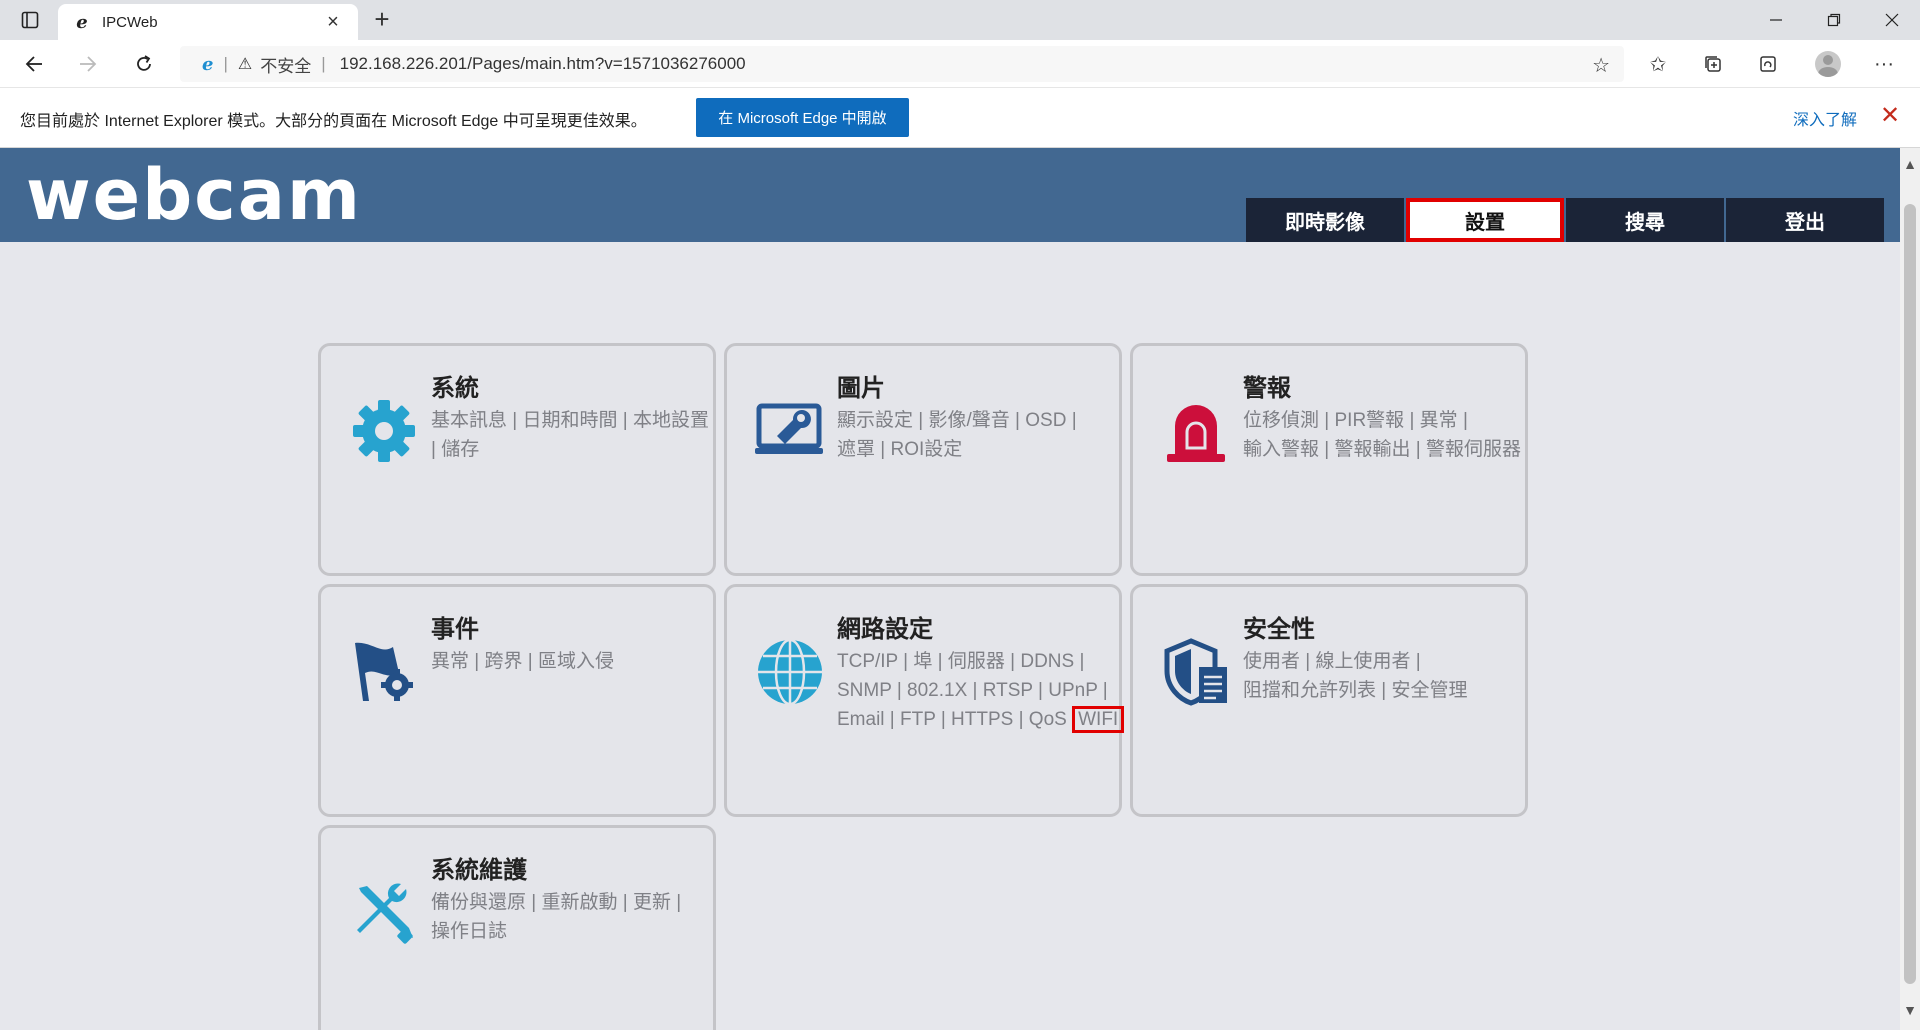  Describe the element at coordinates (479, 870) in the screenshot. I see `card-title: 系統維護` at that location.